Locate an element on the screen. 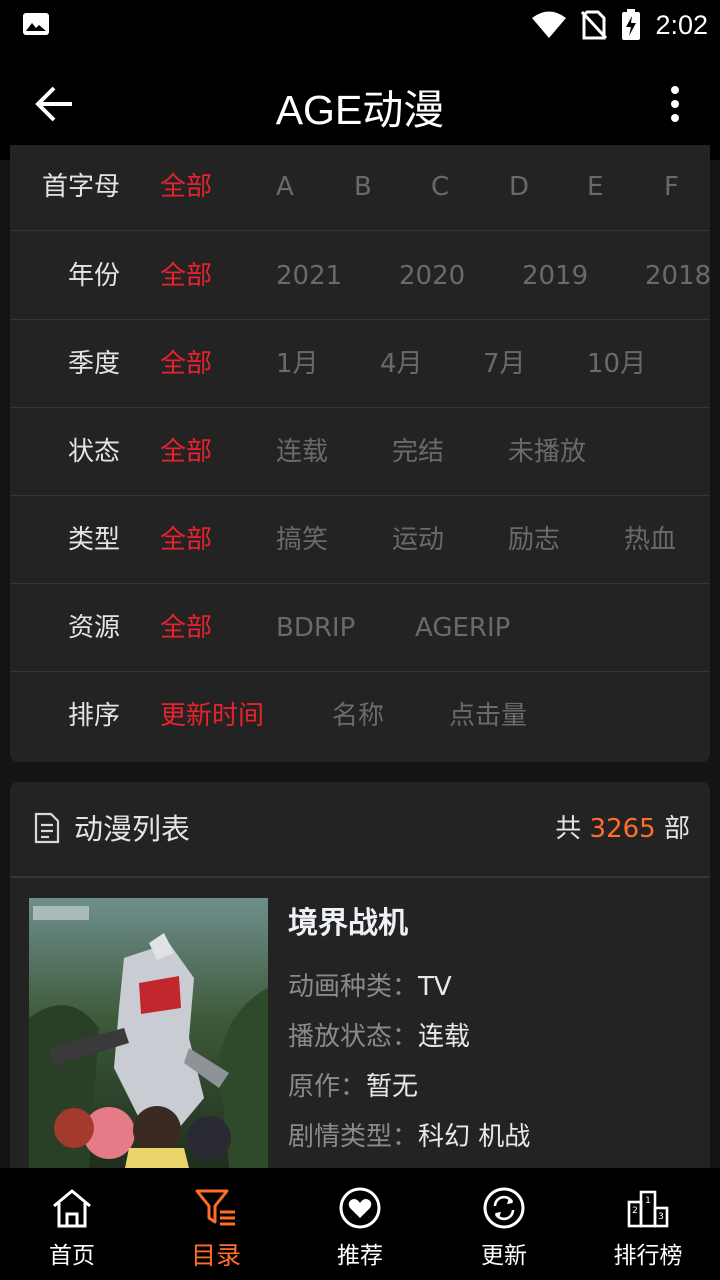 The image size is (720, 1280). filter-option: 连载 is located at coordinates (302, 452).